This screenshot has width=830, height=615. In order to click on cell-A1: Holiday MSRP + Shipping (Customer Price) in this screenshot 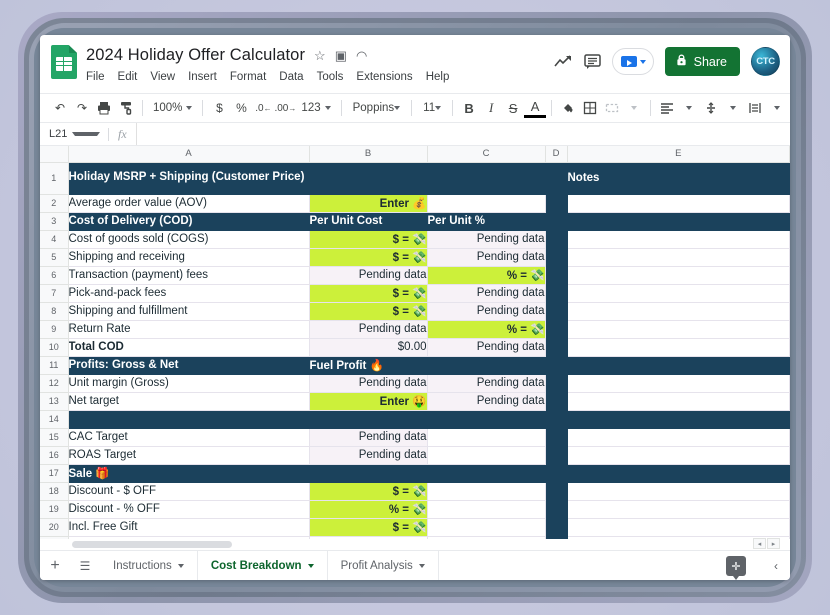, I will do `click(188, 178)`.